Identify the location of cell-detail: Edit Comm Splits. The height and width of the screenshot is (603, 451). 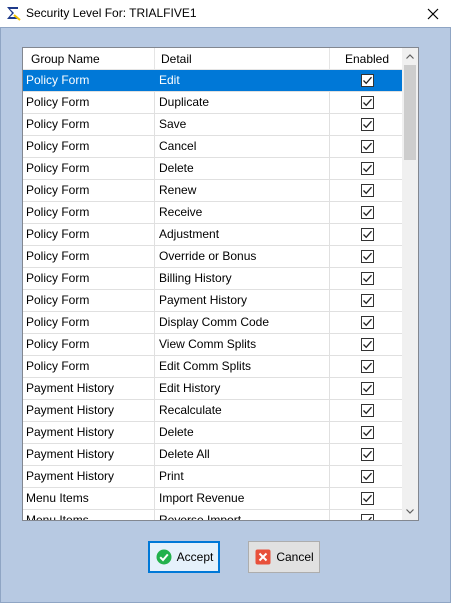
(242, 366).